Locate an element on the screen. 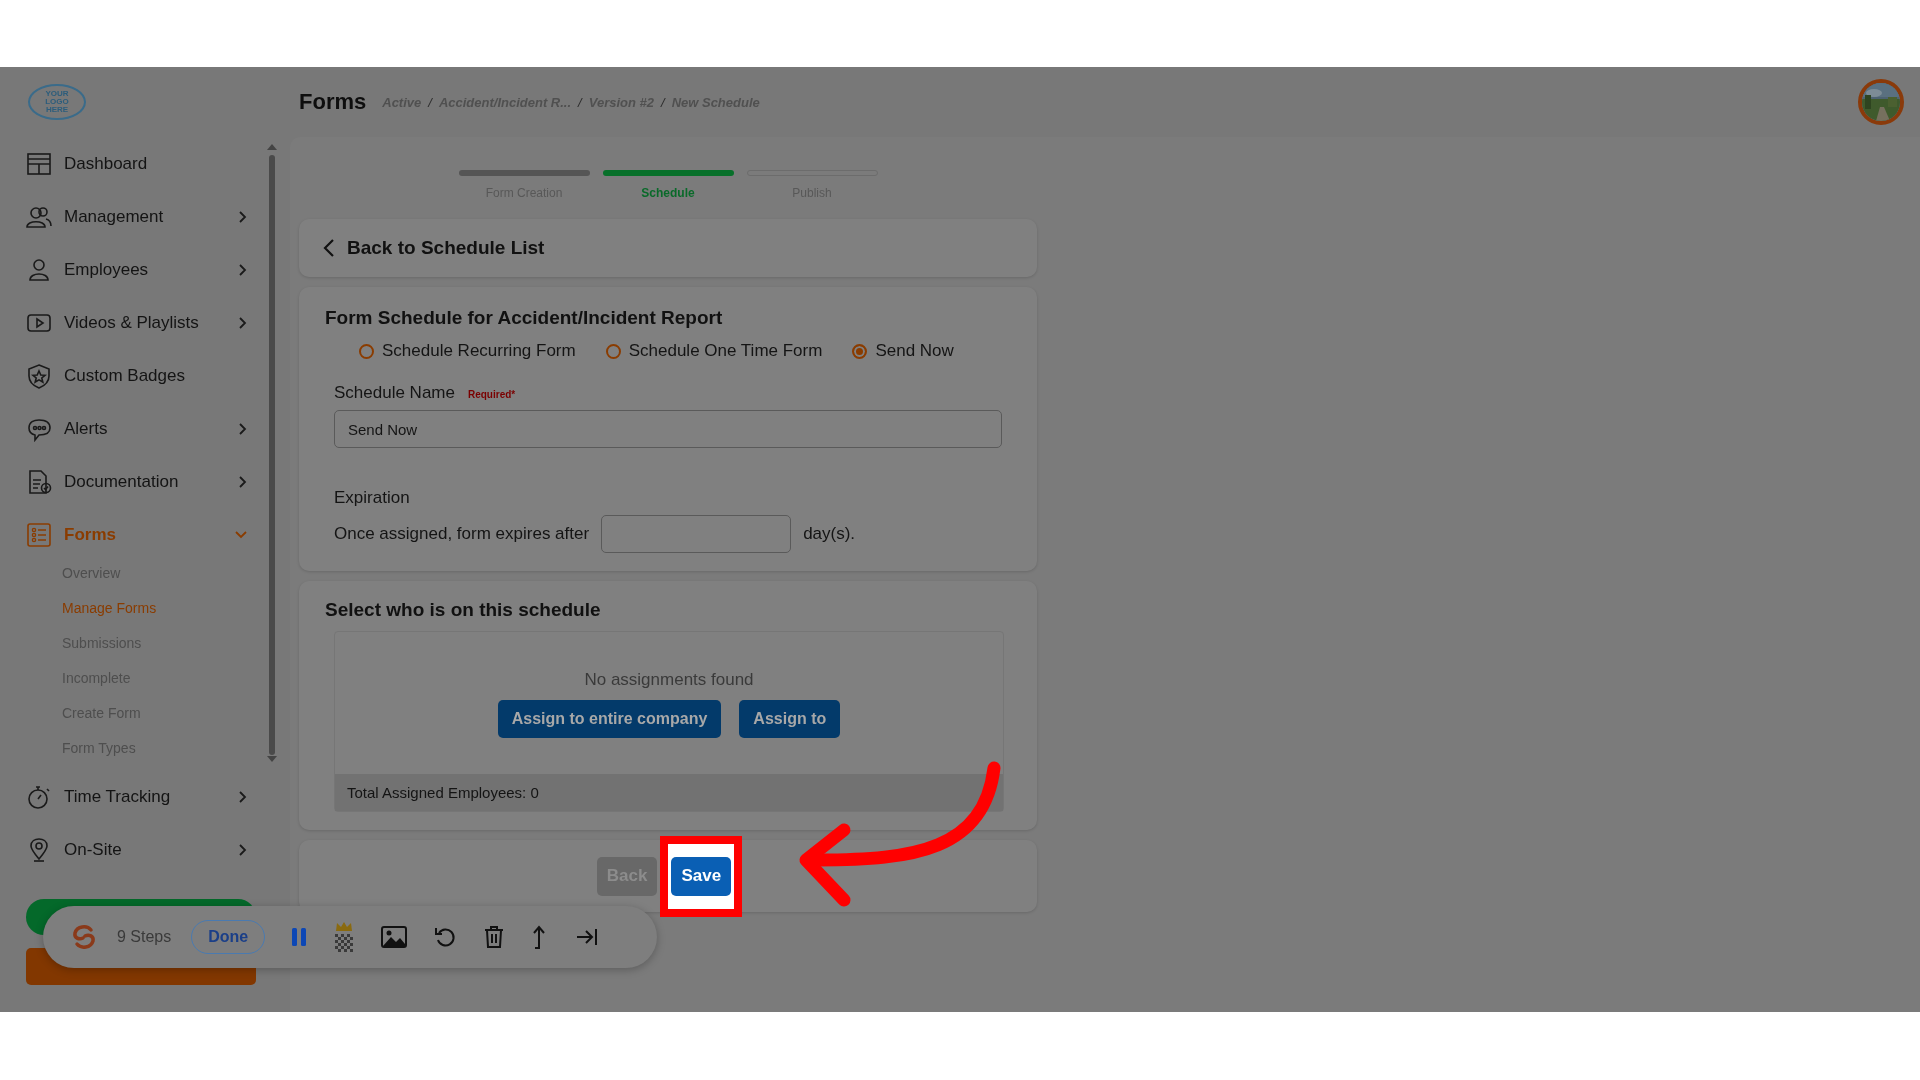 The image size is (1920, 1080). scroll-up-icon is located at coordinates (272, 147).